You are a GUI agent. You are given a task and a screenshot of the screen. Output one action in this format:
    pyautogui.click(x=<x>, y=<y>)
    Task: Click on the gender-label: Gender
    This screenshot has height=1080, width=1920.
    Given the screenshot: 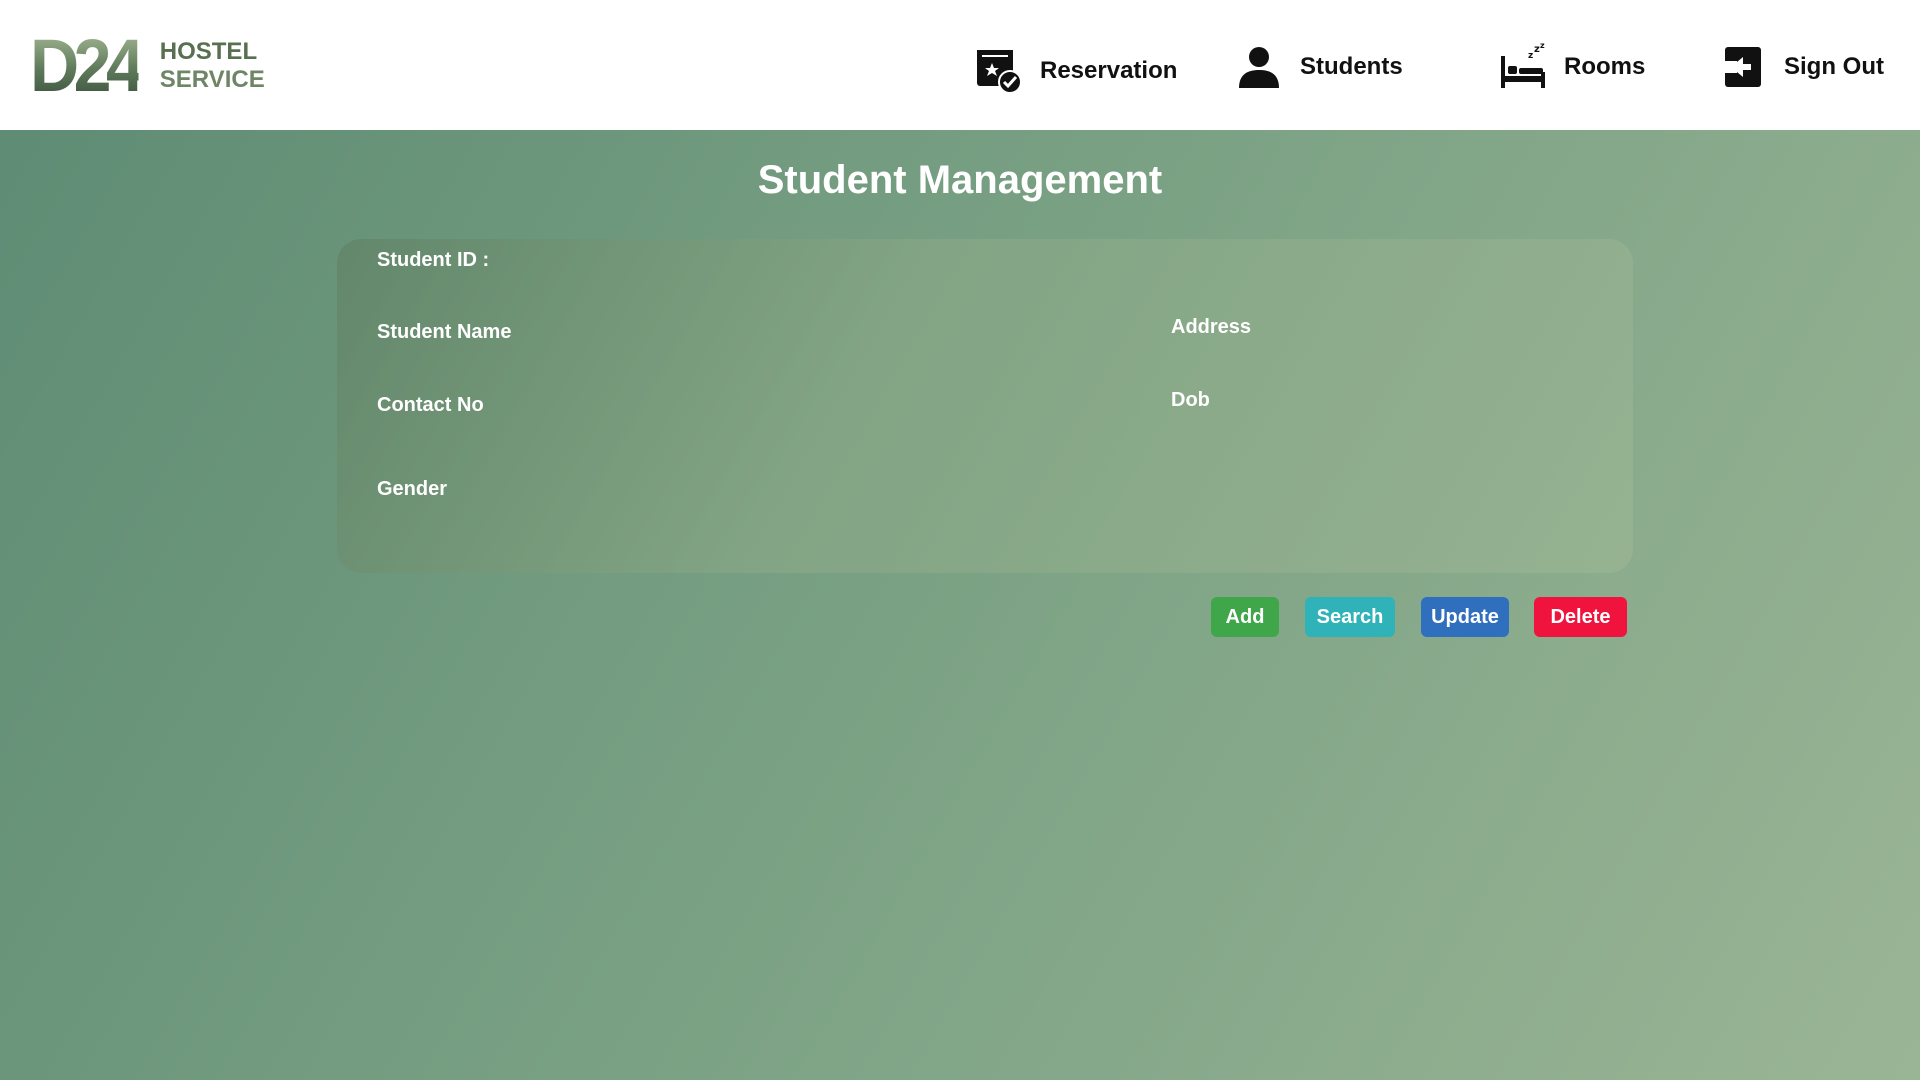 What is the action you would take?
    pyautogui.click(x=412, y=489)
    